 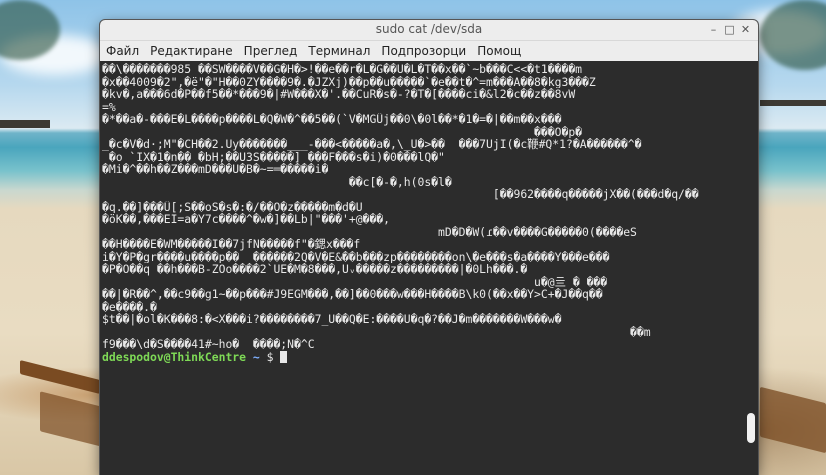 I want to click on output-line: �q.��]���Û[;S��oS�s�:�/��O�z�����m�d�U, so click(x=232, y=206).